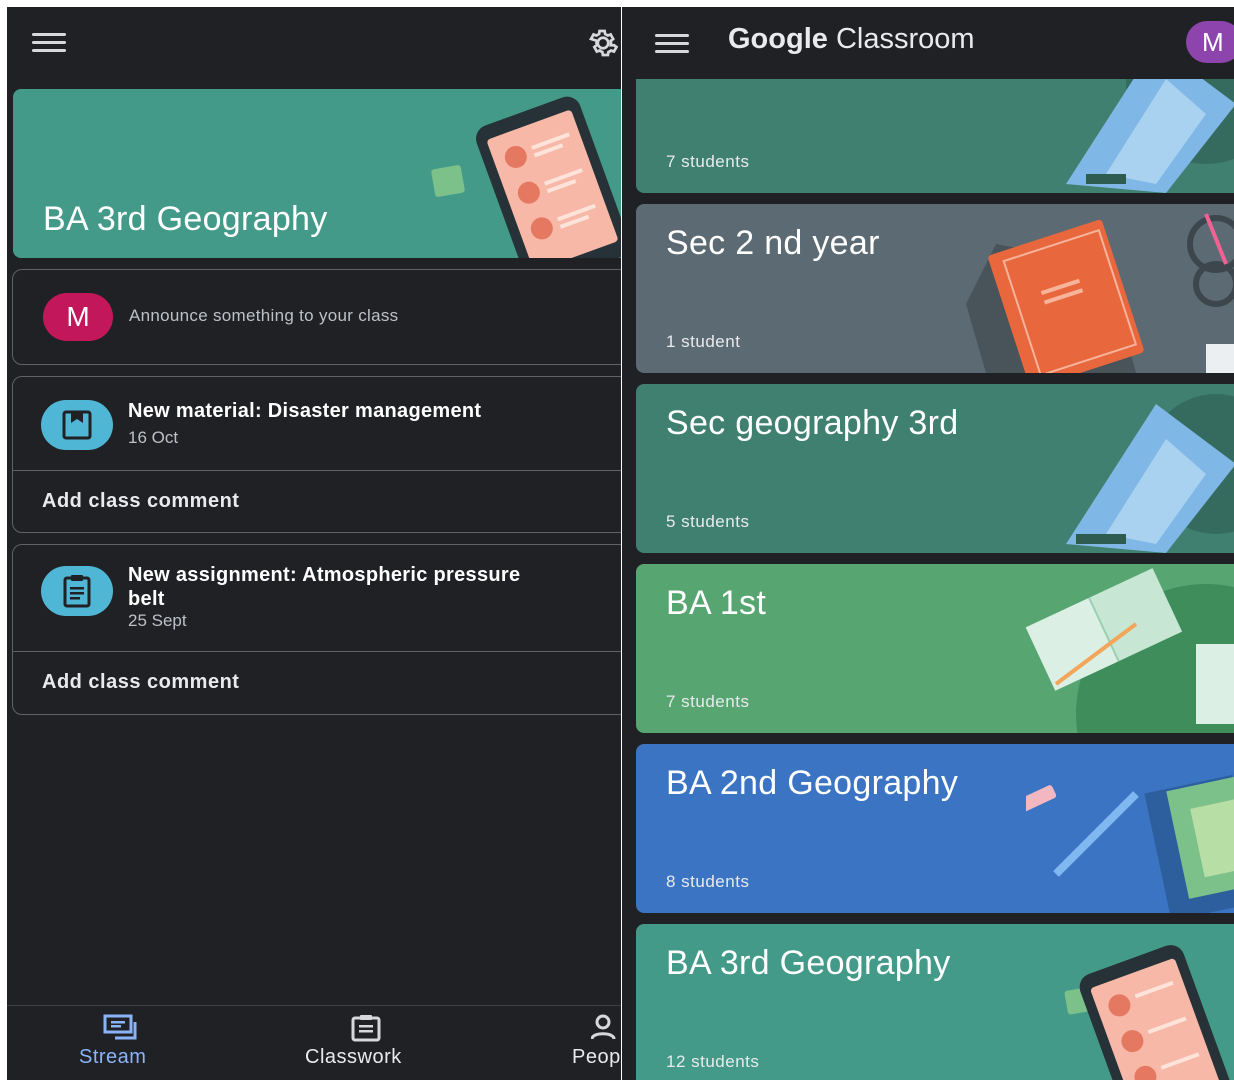 This screenshot has width=1234, height=1084. I want to click on class-title: BA 1st, so click(716, 603).